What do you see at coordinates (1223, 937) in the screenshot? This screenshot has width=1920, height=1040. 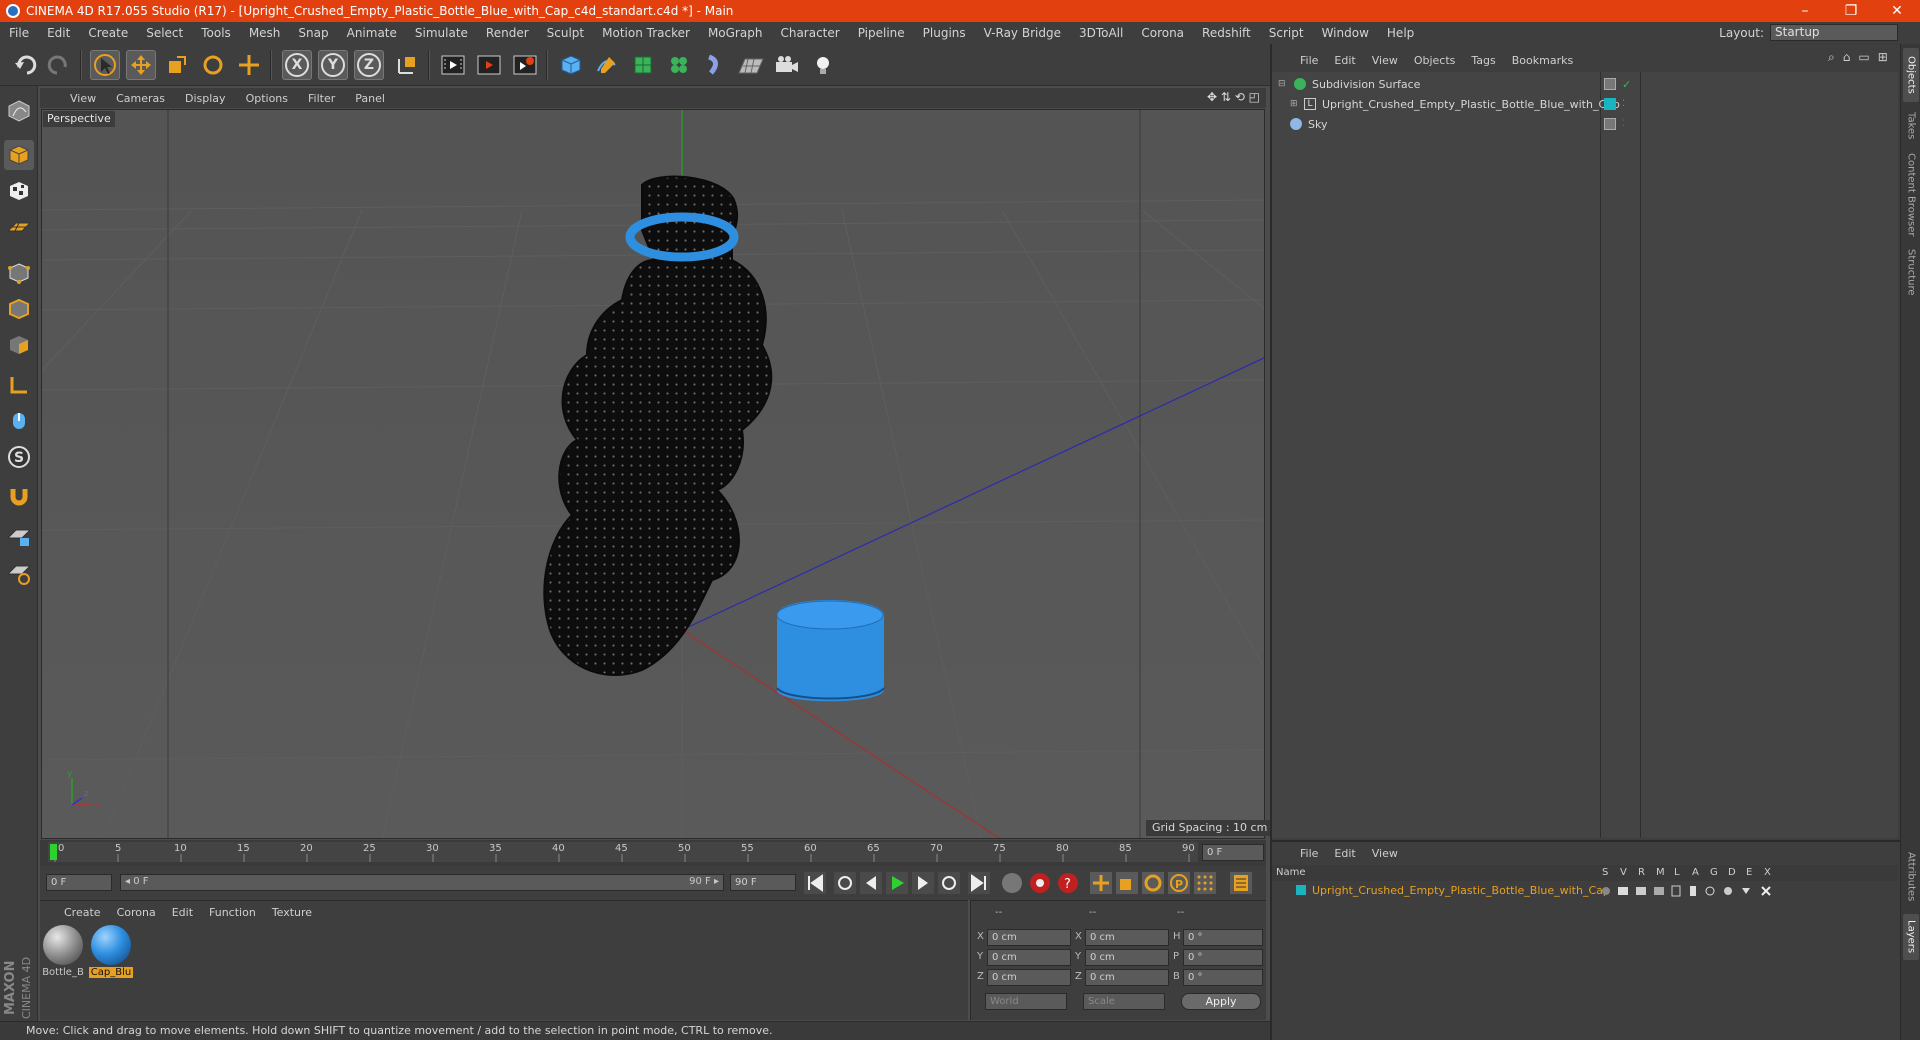 I see `rotation-h-field: 0 °` at bounding box center [1223, 937].